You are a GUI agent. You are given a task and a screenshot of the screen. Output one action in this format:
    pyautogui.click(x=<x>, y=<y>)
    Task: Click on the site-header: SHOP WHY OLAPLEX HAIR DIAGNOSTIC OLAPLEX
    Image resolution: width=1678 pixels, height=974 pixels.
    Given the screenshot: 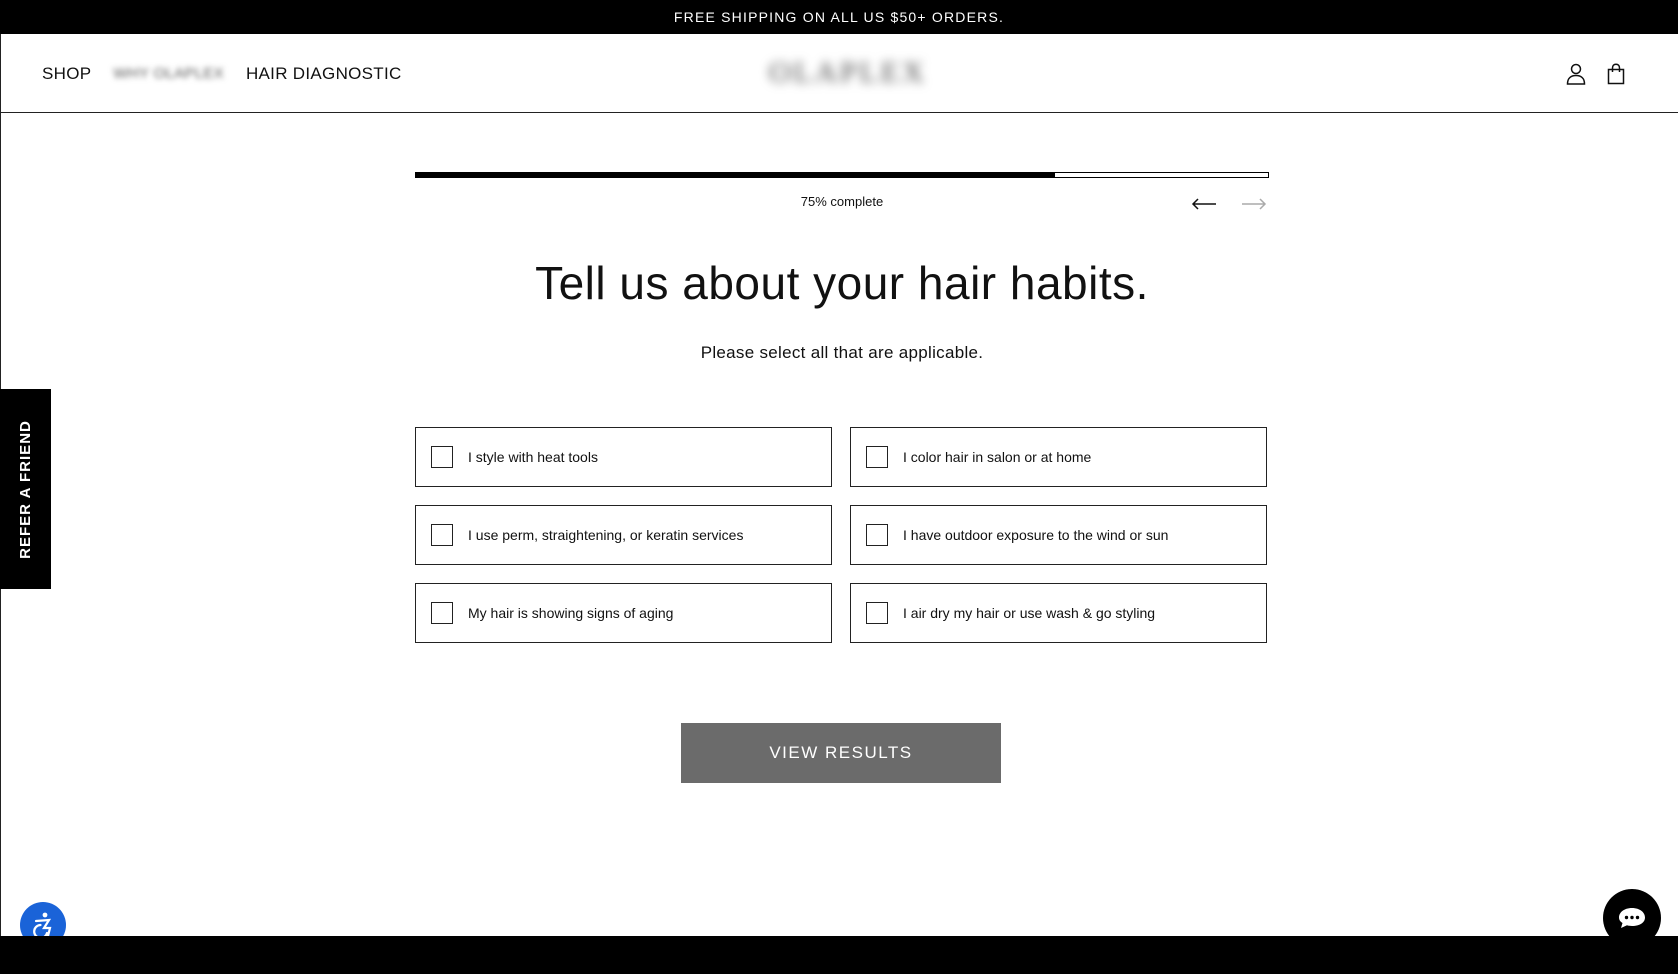 What is the action you would take?
    pyautogui.click(x=839, y=73)
    